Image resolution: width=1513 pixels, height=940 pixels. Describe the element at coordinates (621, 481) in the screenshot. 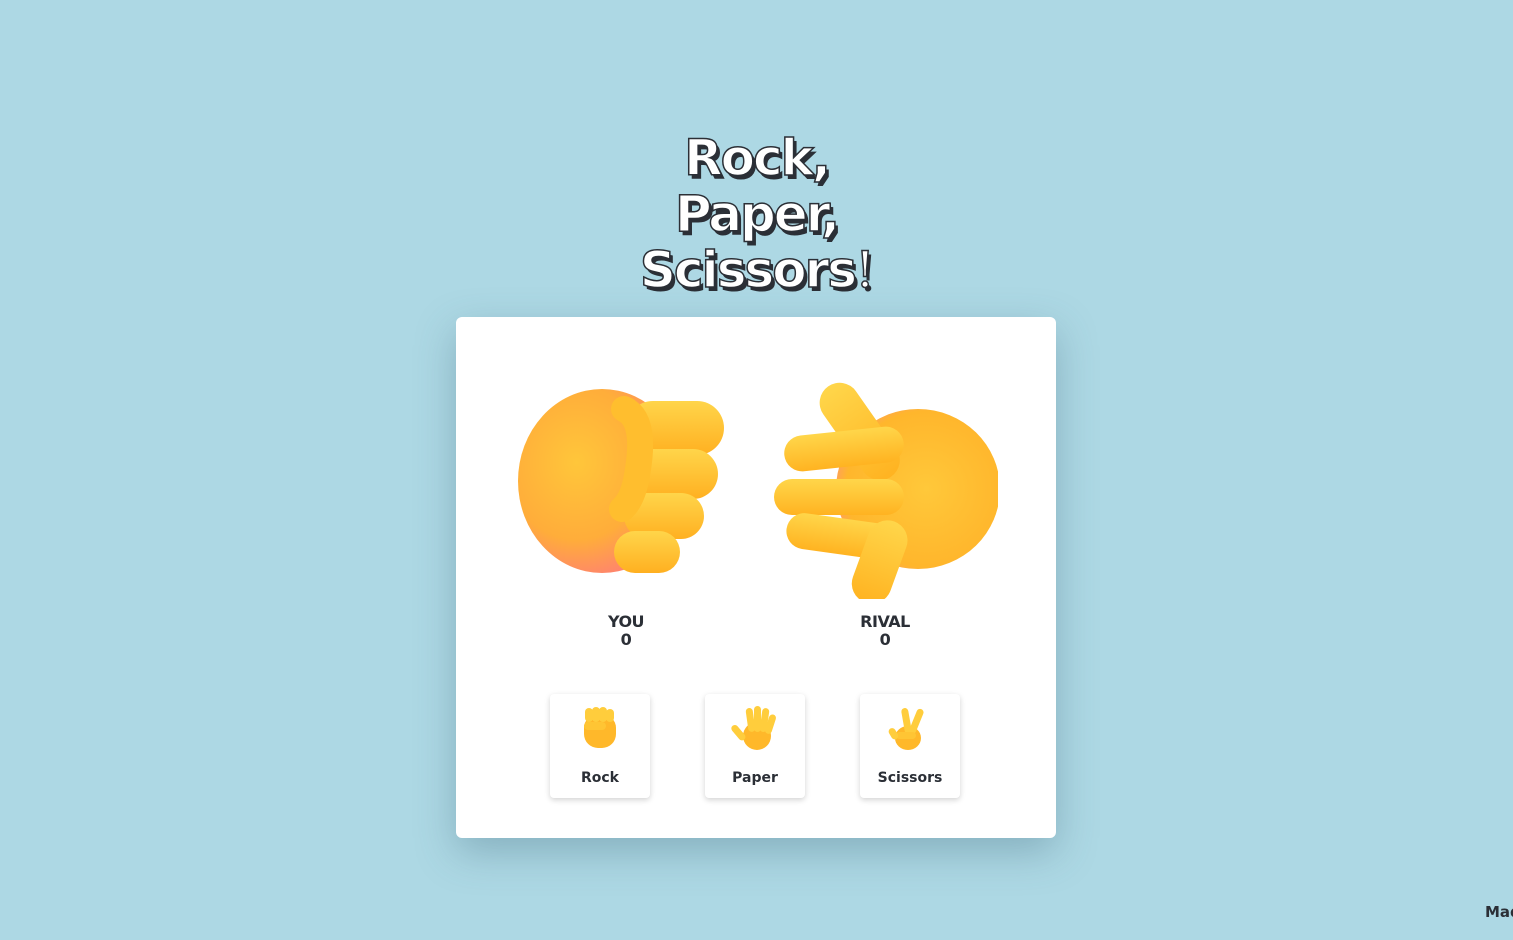

I see `rock-hand-icon` at that location.